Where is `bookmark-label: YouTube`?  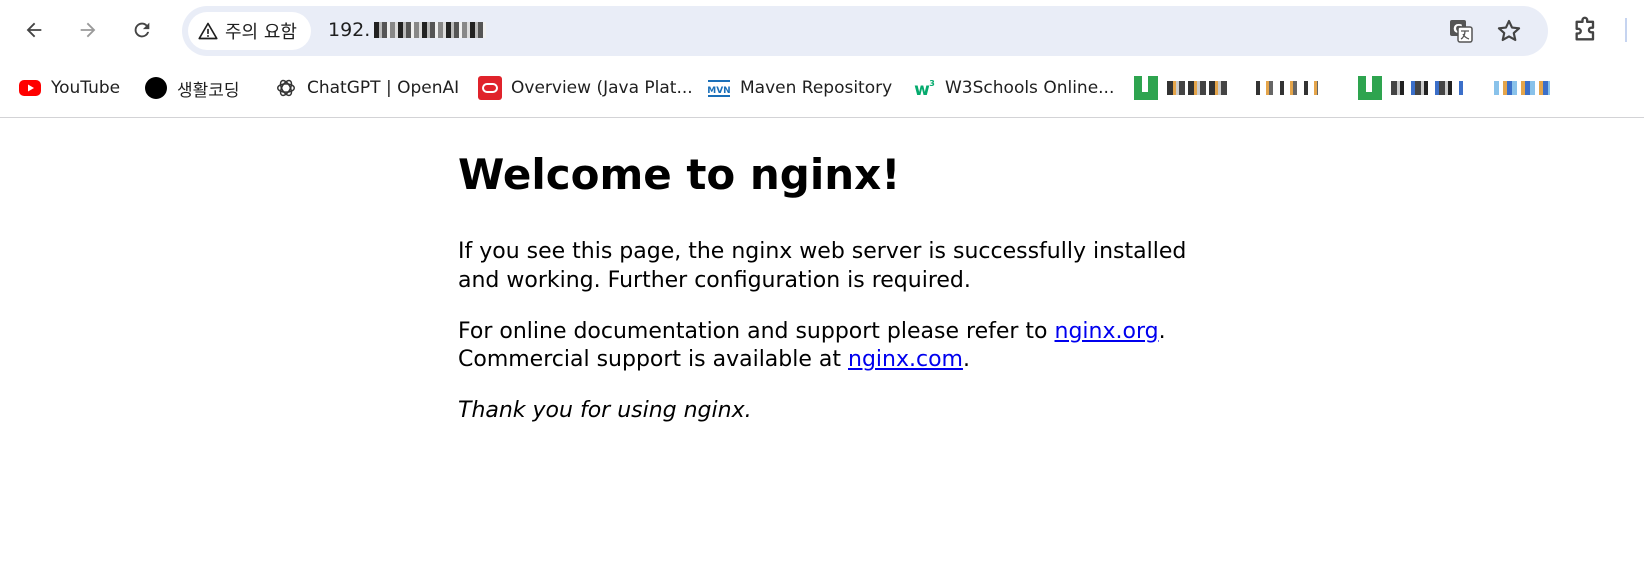 bookmark-label: YouTube is located at coordinates (86, 88).